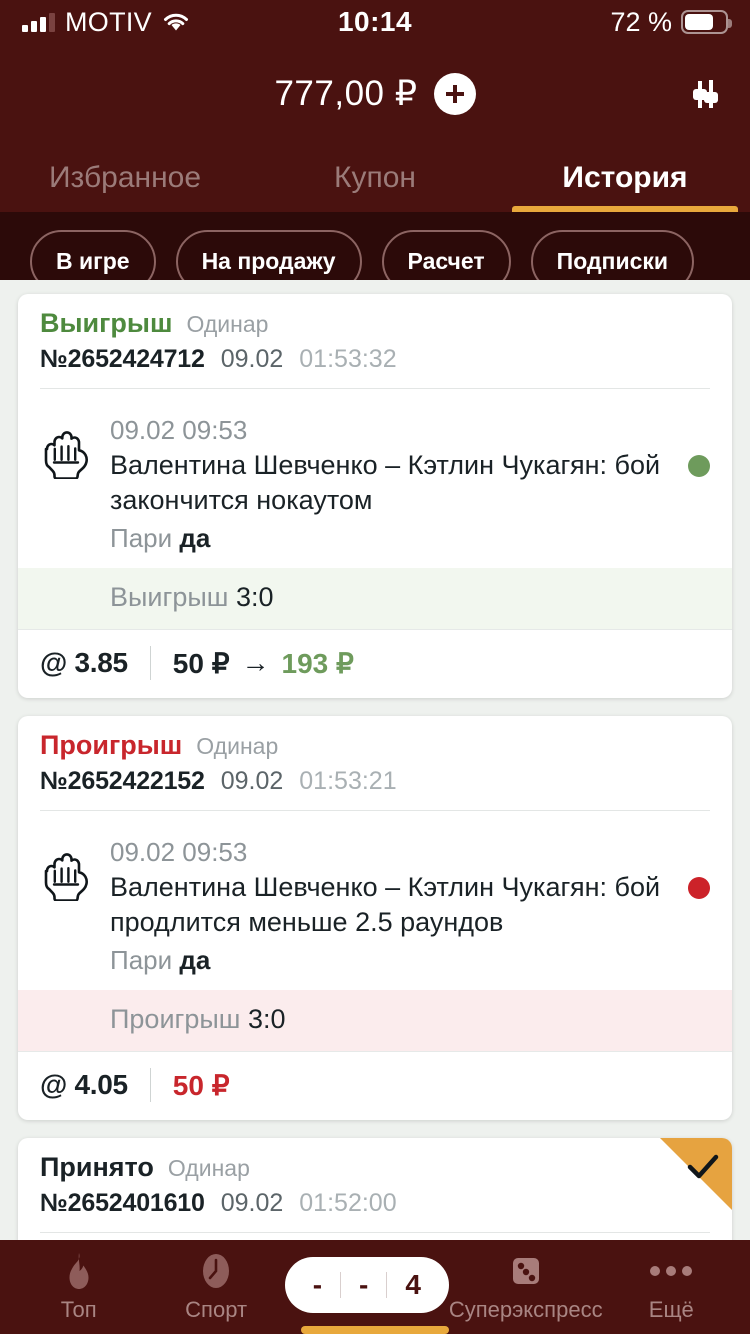 The height and width of the screenshot is (1334, 750). I want to click on nav-item-sport: Спорт, so click(215, 1287).